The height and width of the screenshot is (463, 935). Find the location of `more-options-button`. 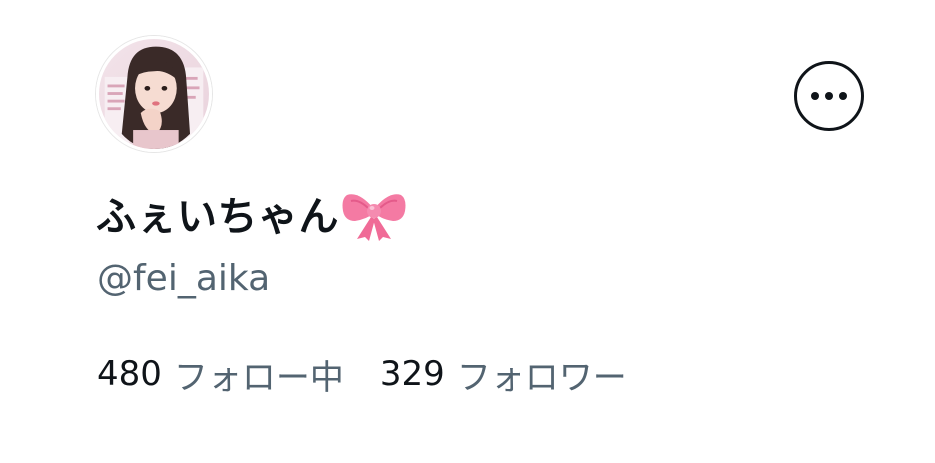

more-options-button is located at coordinates (829, 96).